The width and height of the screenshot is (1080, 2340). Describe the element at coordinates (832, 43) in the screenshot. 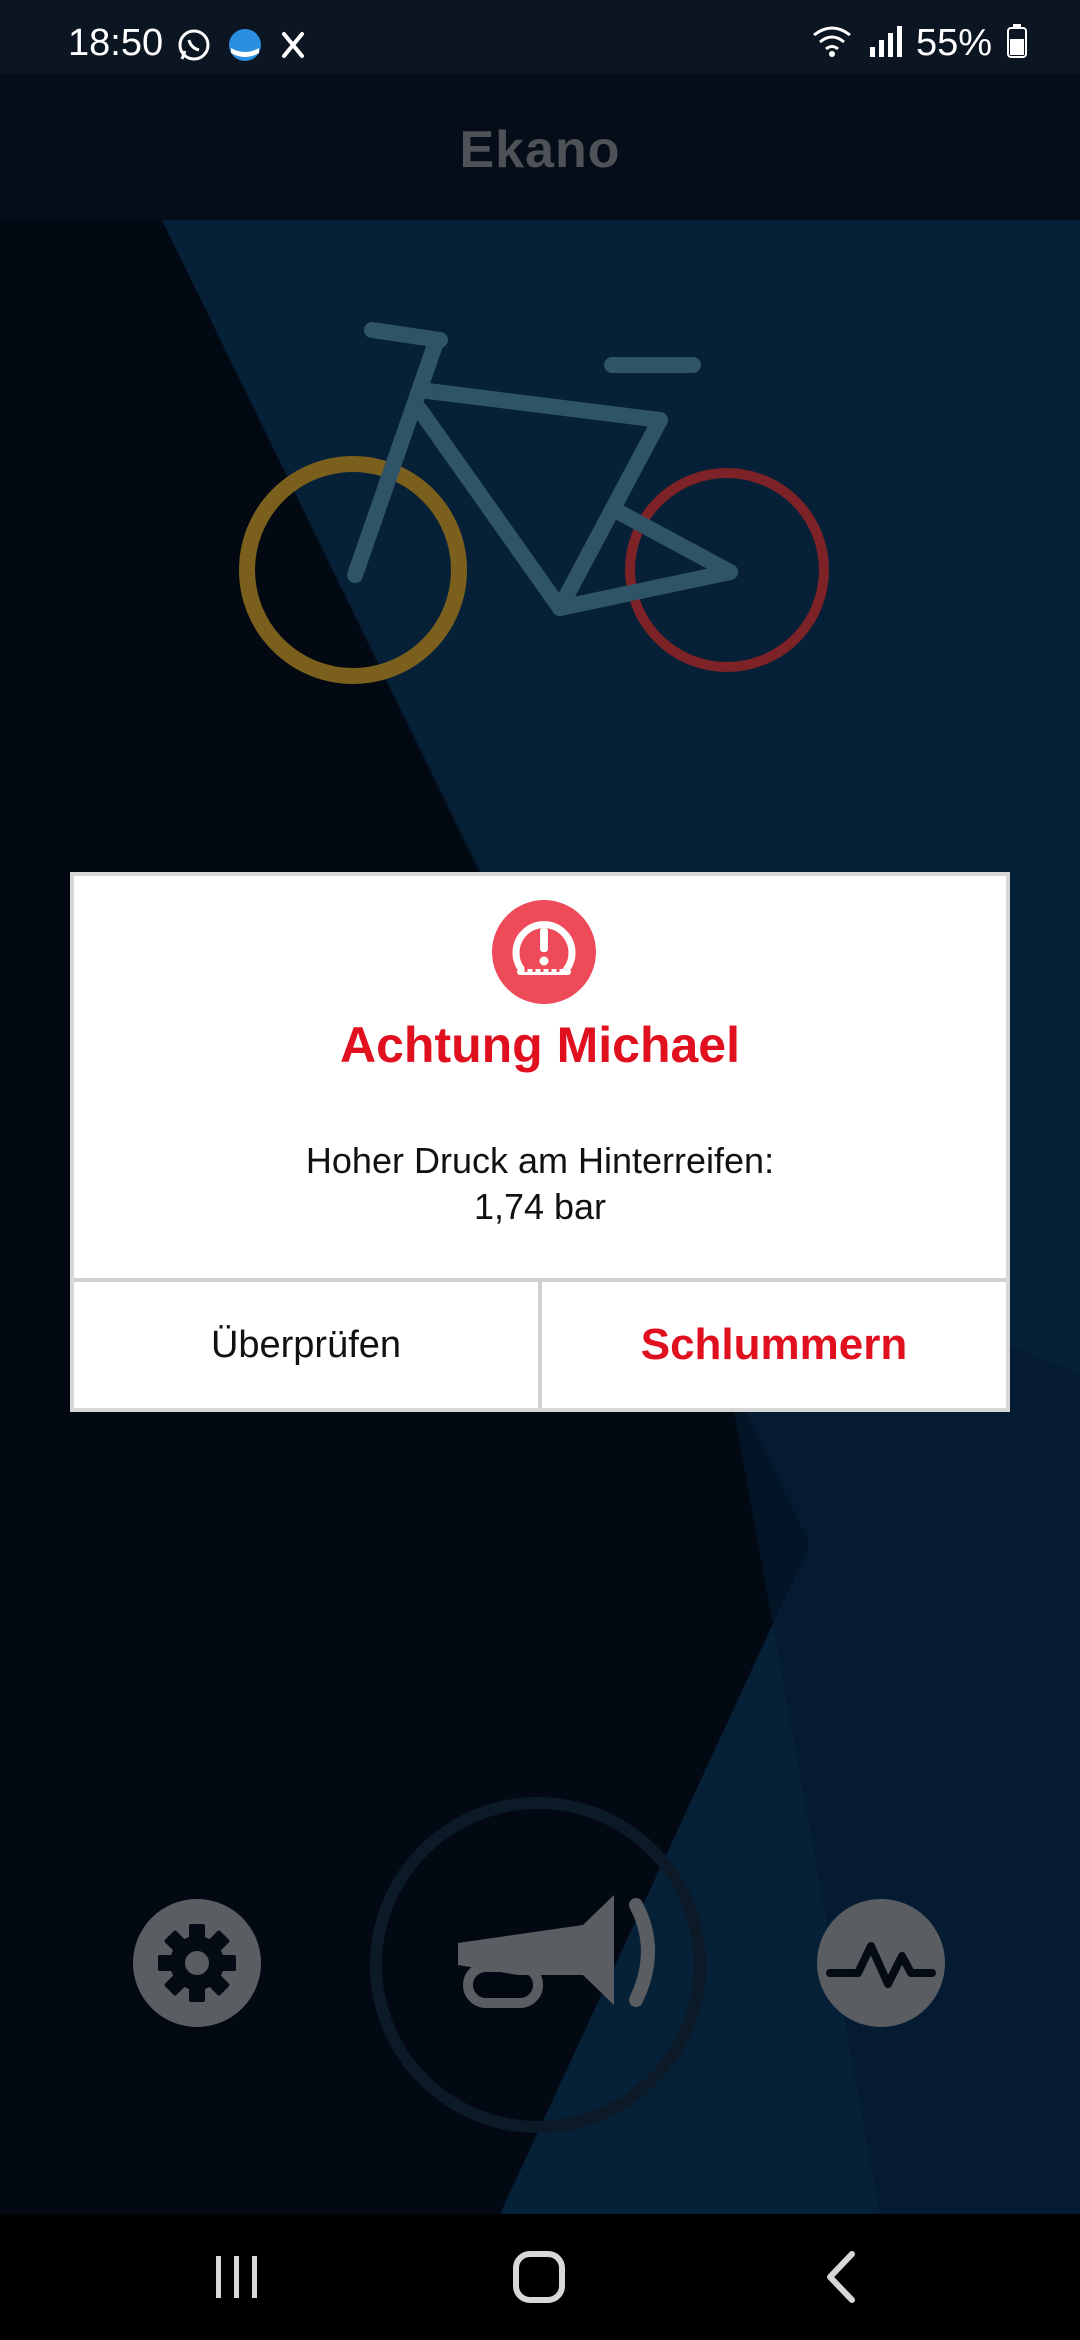

I see `wifi-icon` at that location.